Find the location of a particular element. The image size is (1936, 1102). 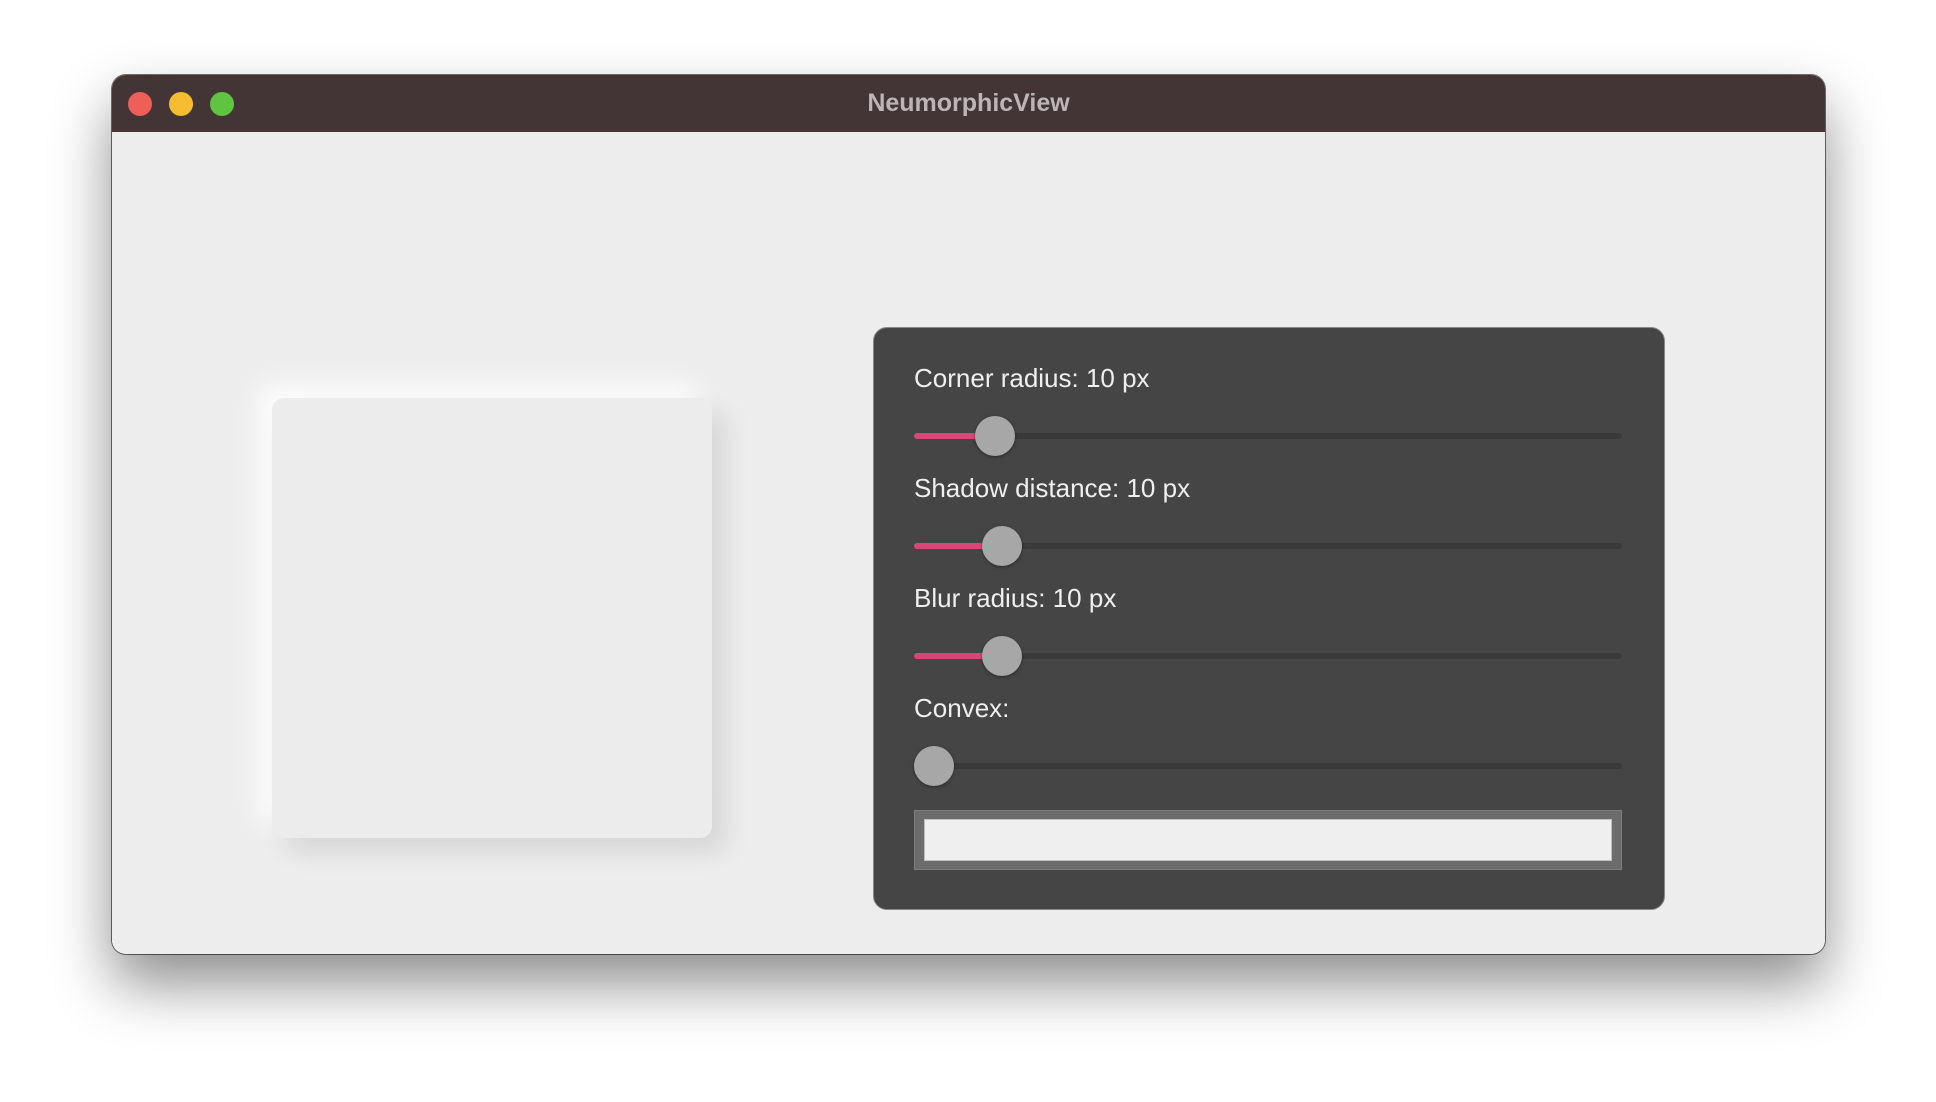

color-swatch is located at coordinates (1268, 840).